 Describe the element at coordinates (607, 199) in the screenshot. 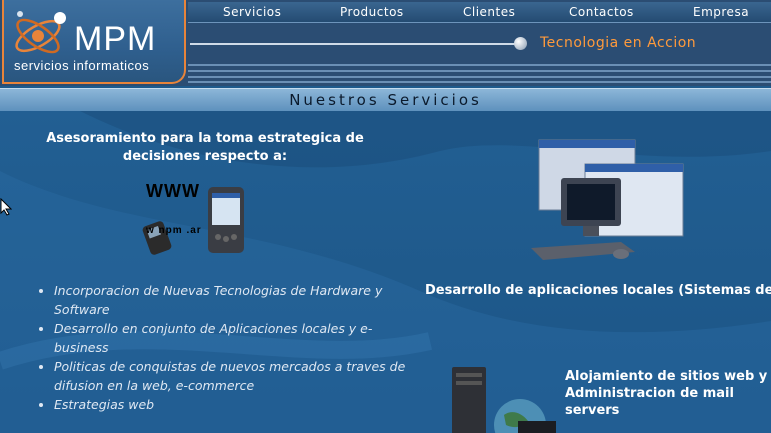

I see `desktop-computer-icon` at that location.